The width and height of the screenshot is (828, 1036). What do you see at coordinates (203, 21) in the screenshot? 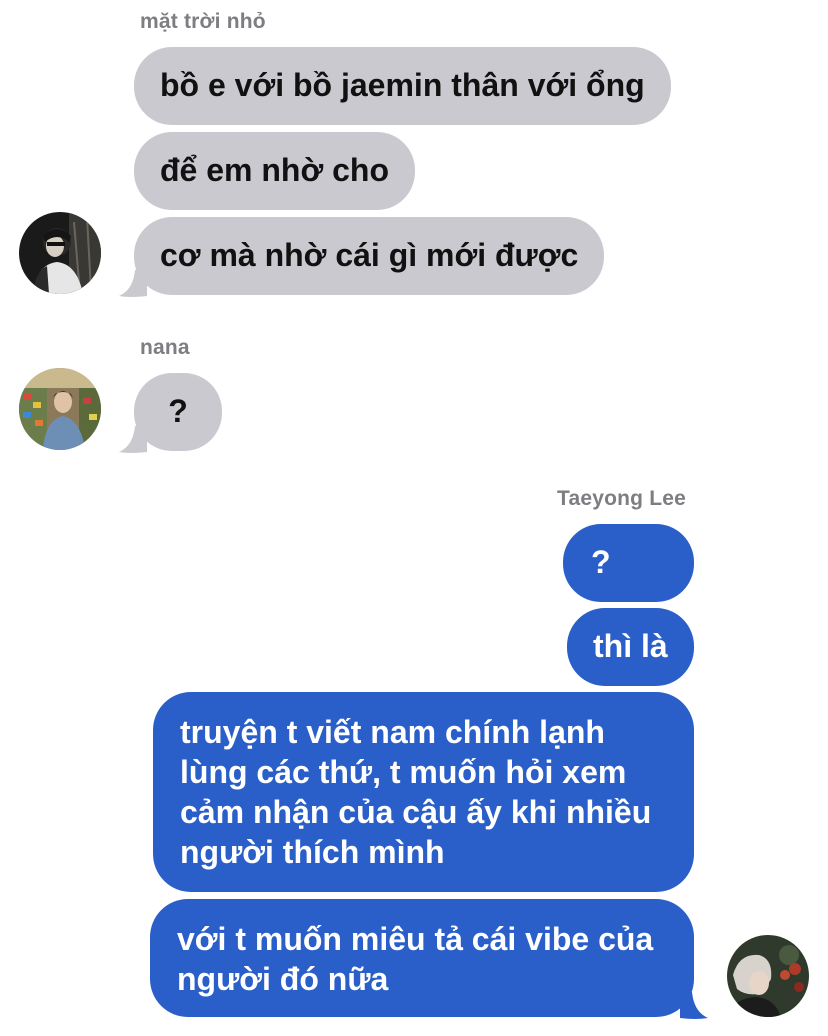
I see `sender-name: mặt trời nhỏ` at bounding box center [203, 21].